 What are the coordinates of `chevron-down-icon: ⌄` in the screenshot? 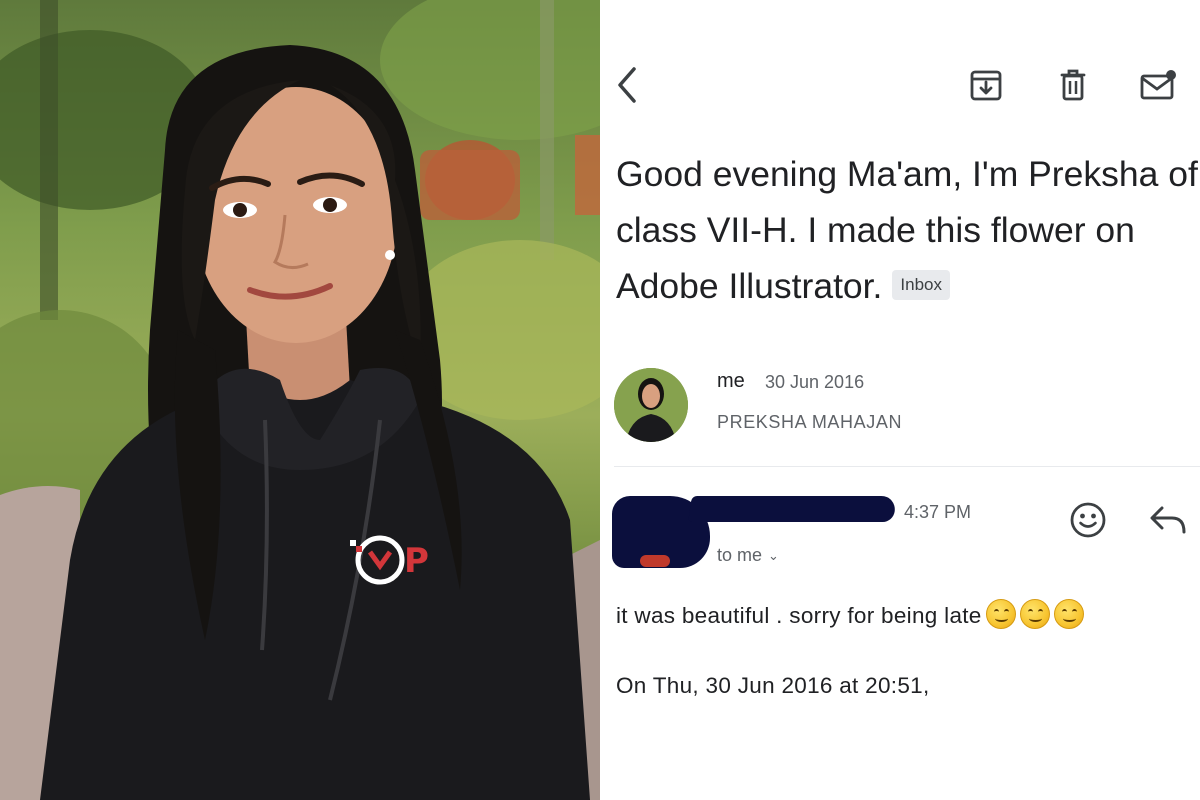 It's located at (773, 555).